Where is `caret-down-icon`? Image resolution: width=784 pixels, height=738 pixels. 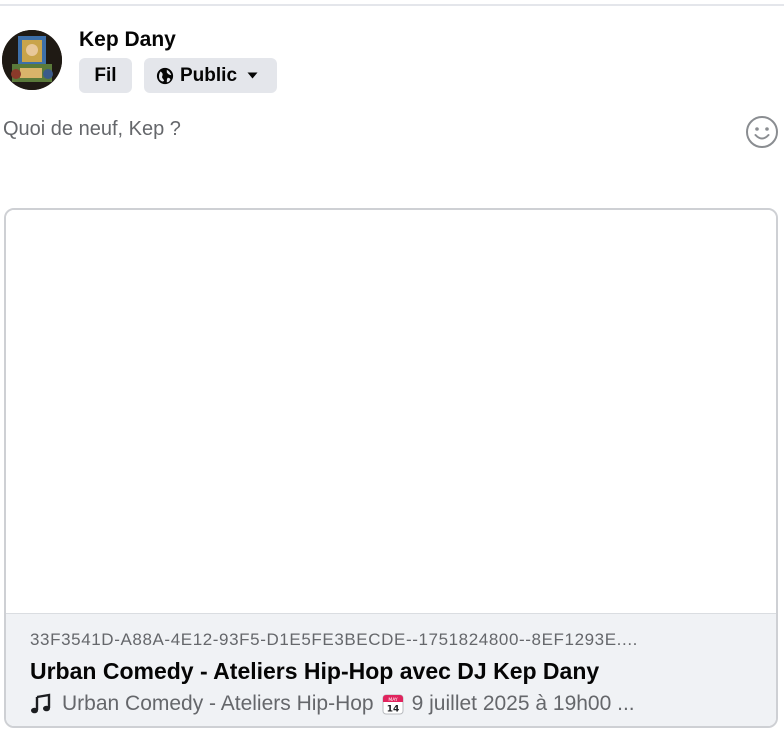
caret-down-icon is located at coordinates (252, 75).